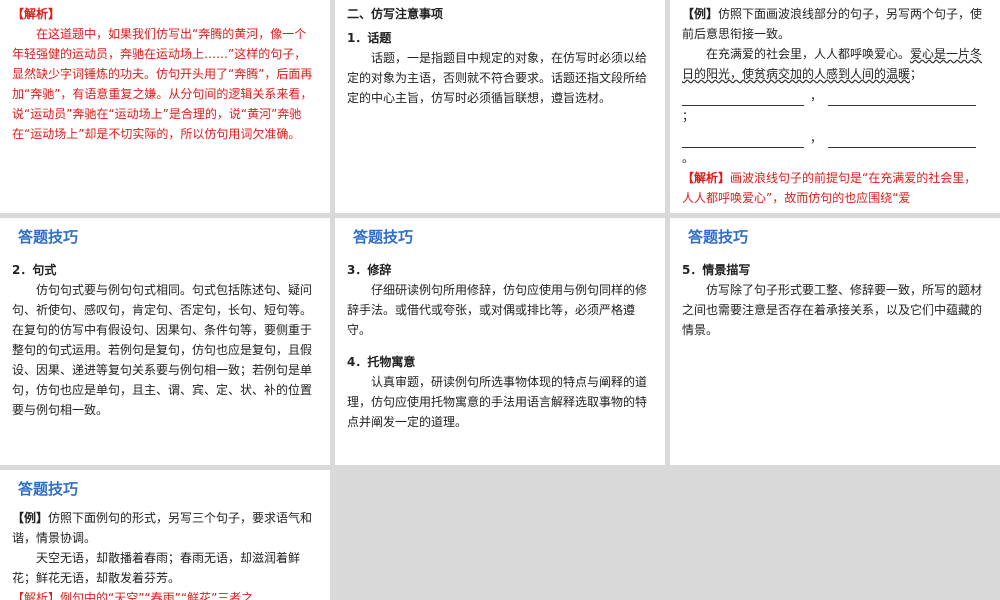  What do you see at coordinates (156, 568) in the screenshot?
I see `sample-sentence: 天空无语，却散播着春雨；春雨无语，却滋润着鲜花；鲜花无语，却散发着芬芳。` at bounding box center [156, 568].